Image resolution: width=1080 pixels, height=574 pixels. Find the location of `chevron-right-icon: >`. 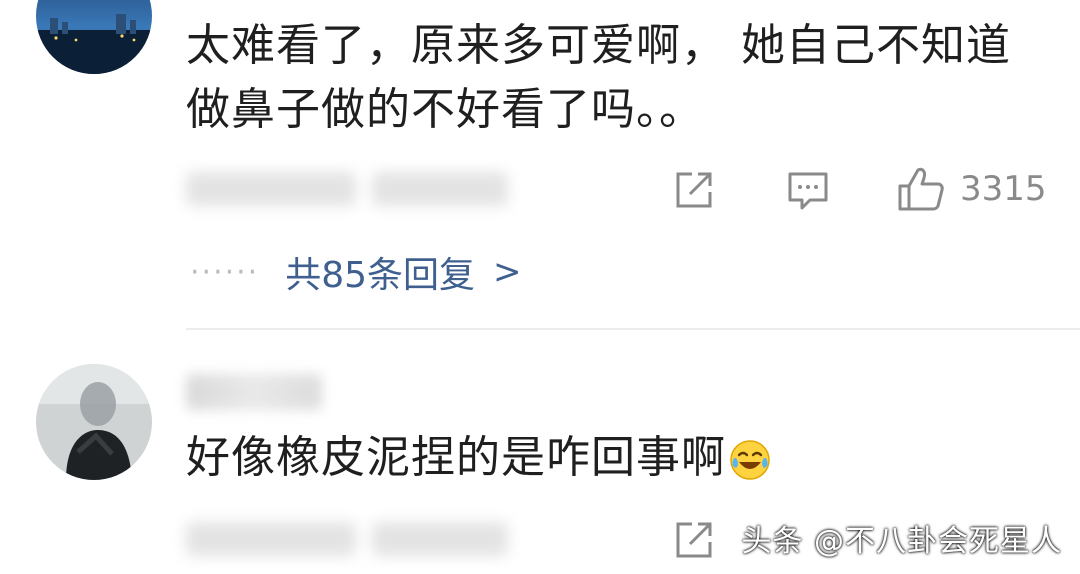

chevron-right-icon: > is located at coordinates (507, 272).